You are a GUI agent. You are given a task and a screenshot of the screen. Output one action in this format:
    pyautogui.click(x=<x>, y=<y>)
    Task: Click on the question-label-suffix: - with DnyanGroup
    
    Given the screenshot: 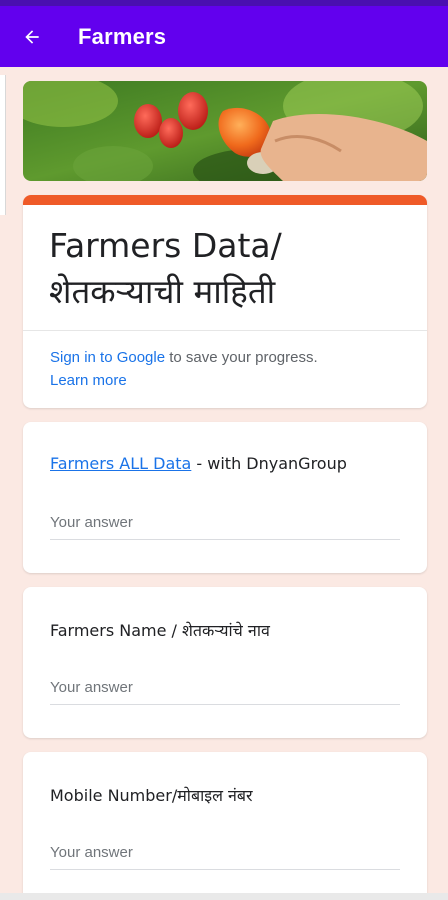 What is the action you would take?
    pyautogui.click(x=269, y=463)
    